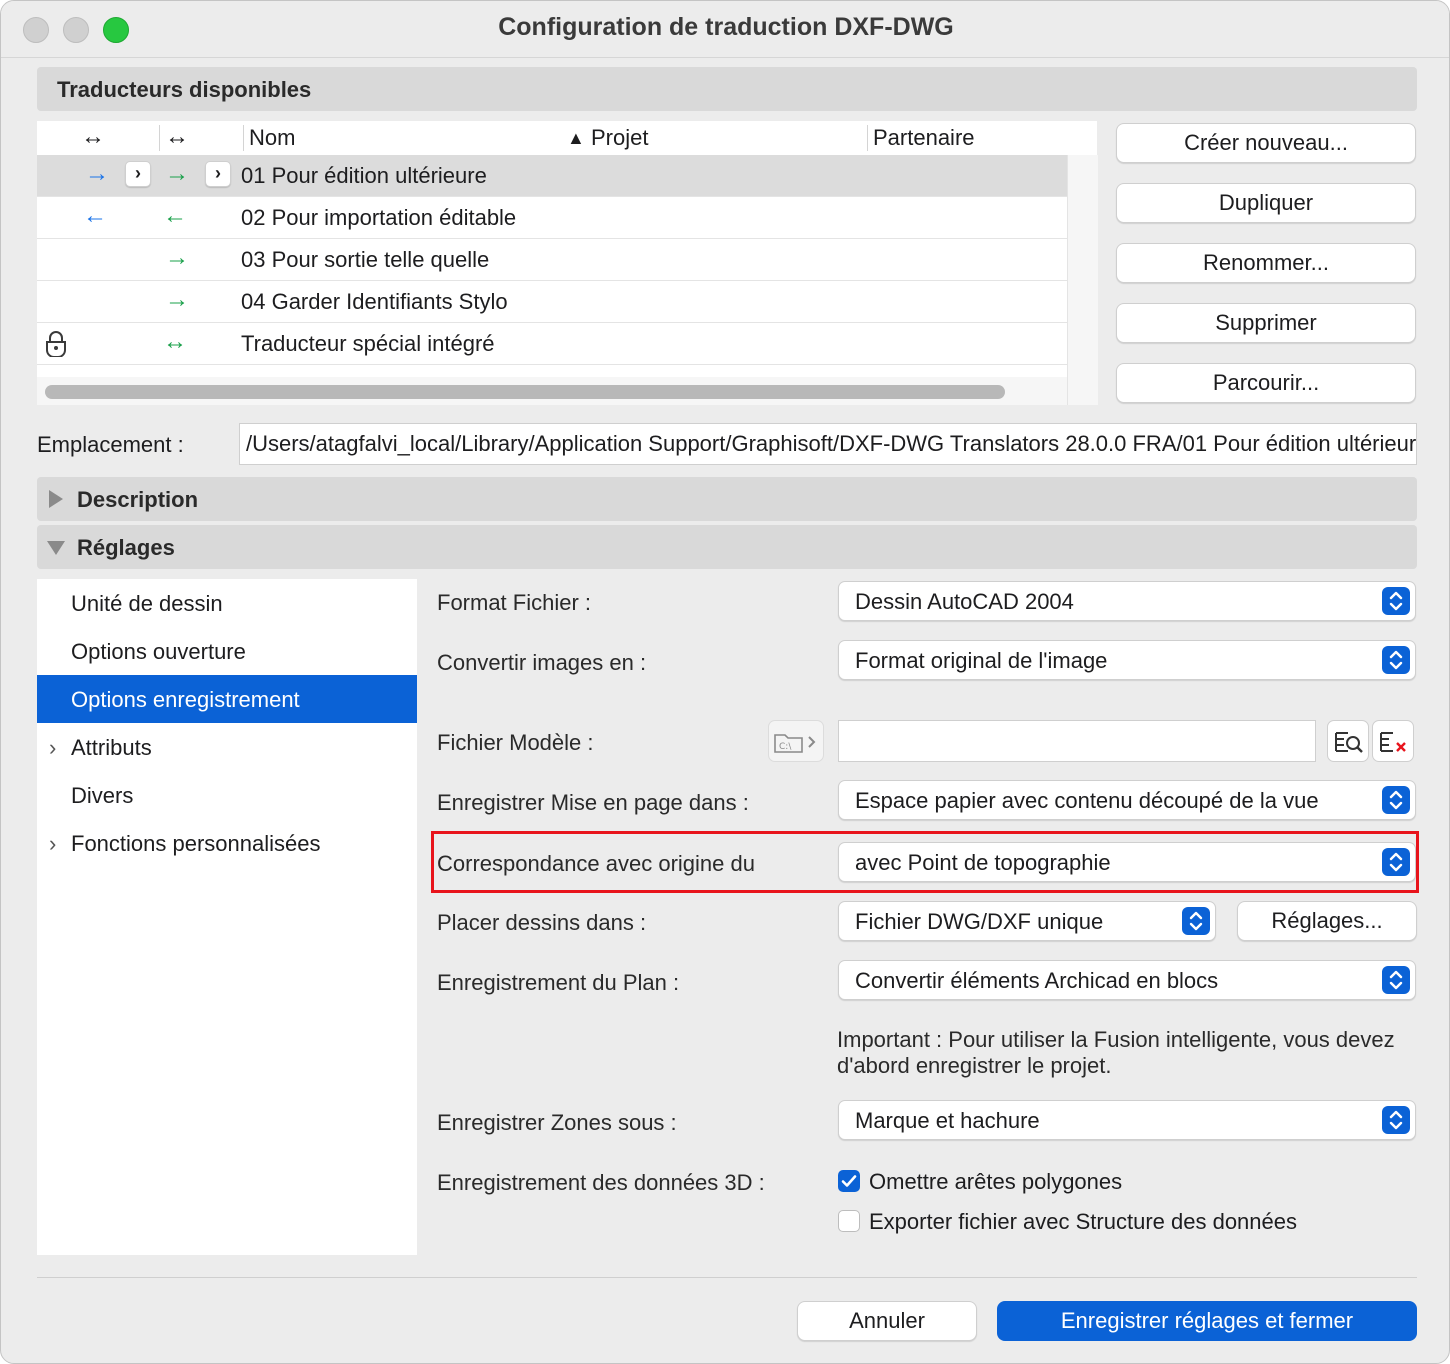  I want to click on template-file-label: Fichier Modèle :, so click(515, 742).